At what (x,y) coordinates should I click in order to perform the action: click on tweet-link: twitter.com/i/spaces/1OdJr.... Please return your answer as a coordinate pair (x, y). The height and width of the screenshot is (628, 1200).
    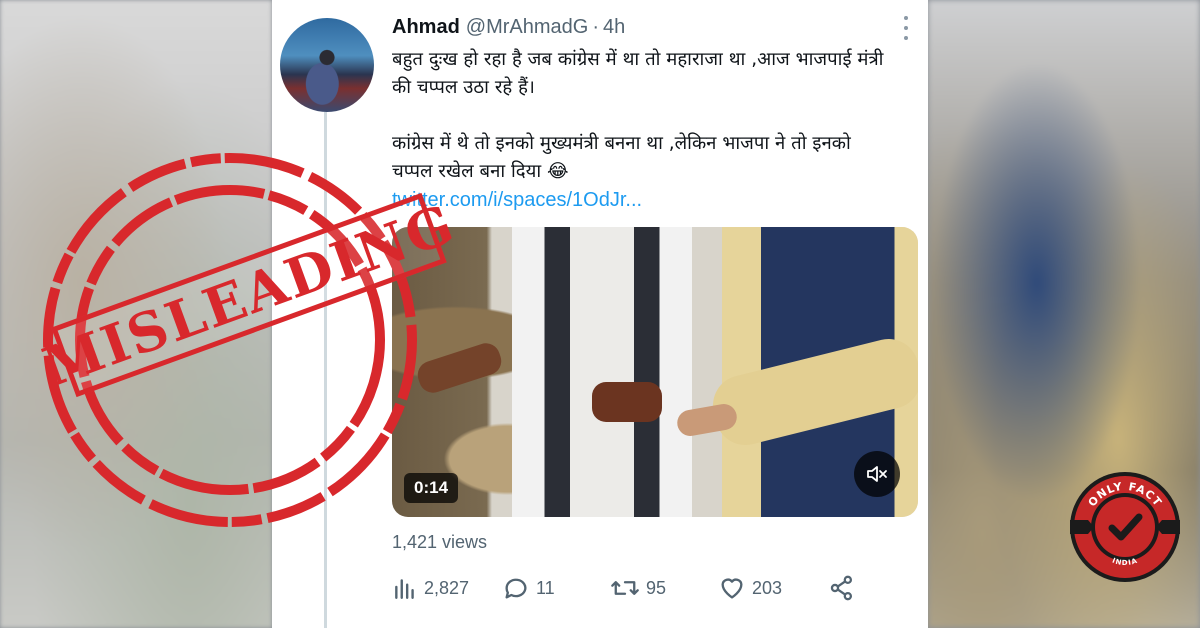
    Looking at the image, I should click on (642, 200).